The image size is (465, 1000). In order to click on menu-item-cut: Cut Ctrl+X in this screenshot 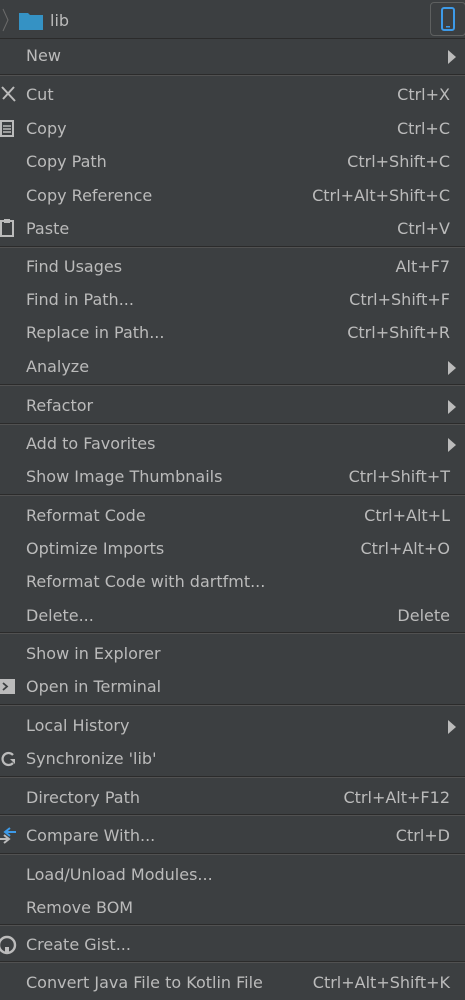, I will do `click(232, 95)`.